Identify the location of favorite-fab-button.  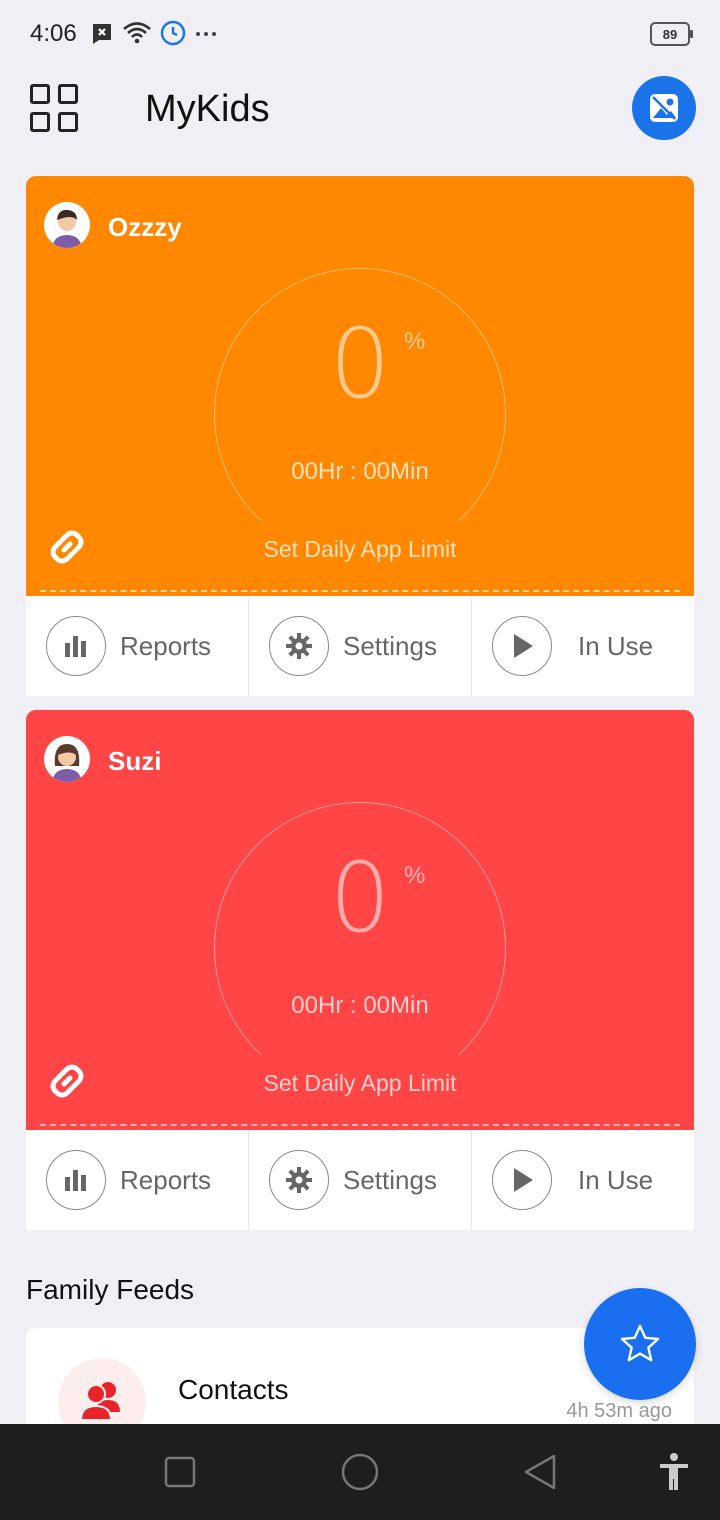
(640, 1344).